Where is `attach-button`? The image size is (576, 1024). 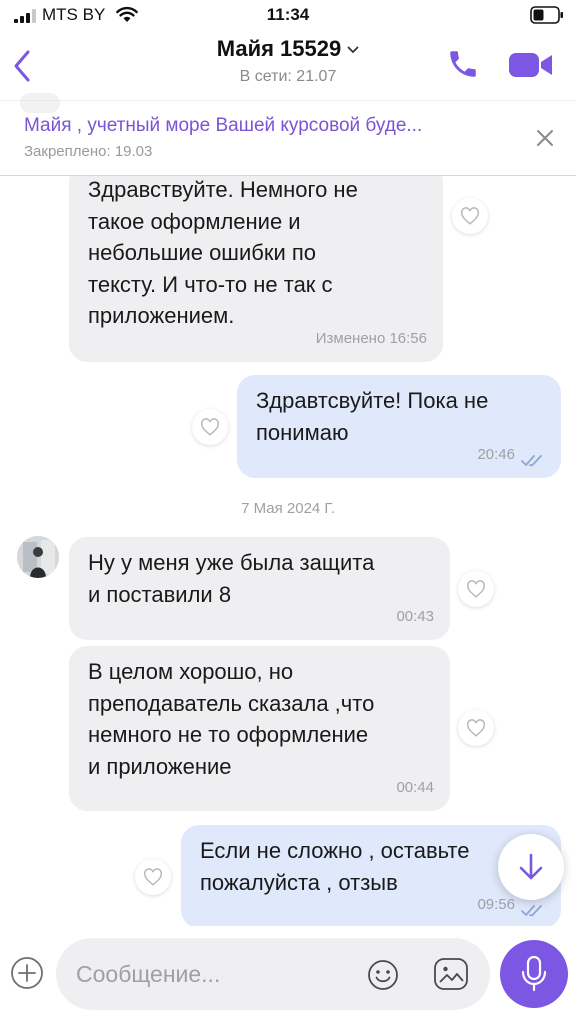 attach-button is located at coordinates (27, 973).